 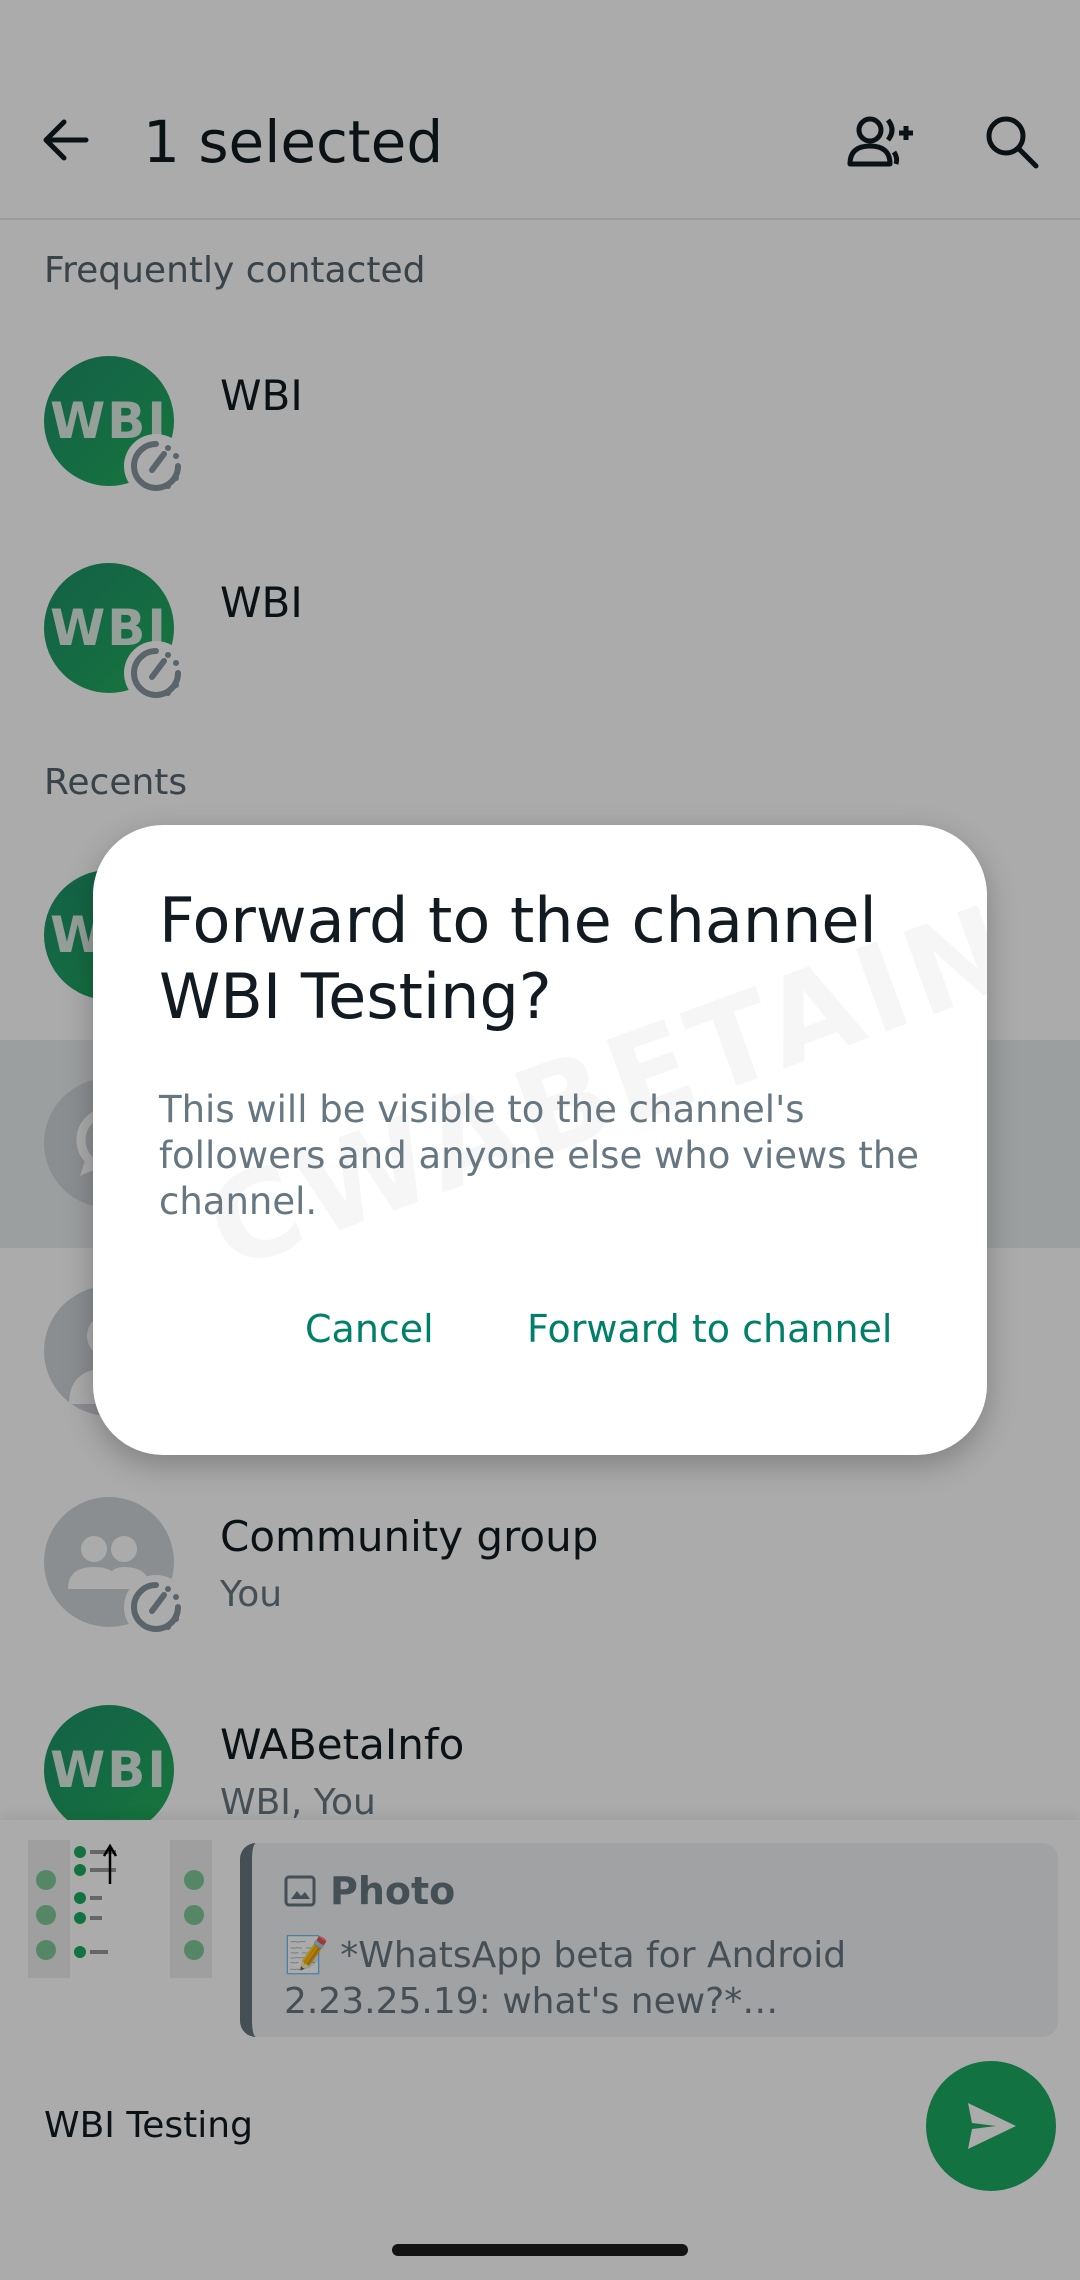 What do you see at coordinates (369, 1329) in the screenshot?
I see `cancel-button: Cancel` at bounding box center [369, 1329].